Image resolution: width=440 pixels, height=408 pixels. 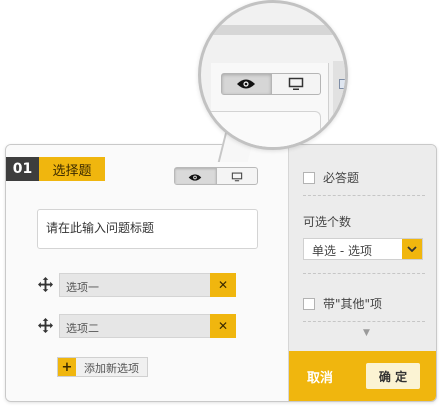 I want to click on cancel-button: 取消, so click(x=320, y=376).